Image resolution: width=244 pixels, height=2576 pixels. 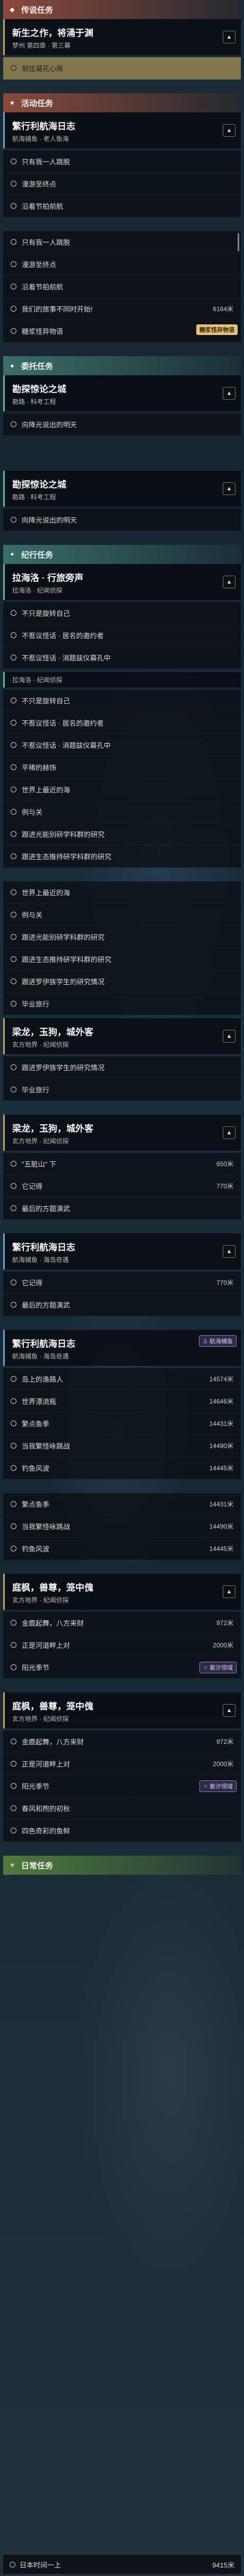 What do you see at coordinates (12, 103) in the screenshot?
I see `event-icon: ★` at bounding box center [12, 103].